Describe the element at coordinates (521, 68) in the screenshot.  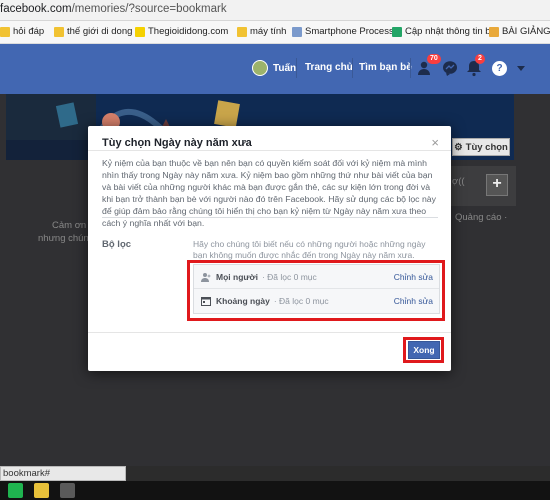
I see `account-menu-caret-icon` at that location.